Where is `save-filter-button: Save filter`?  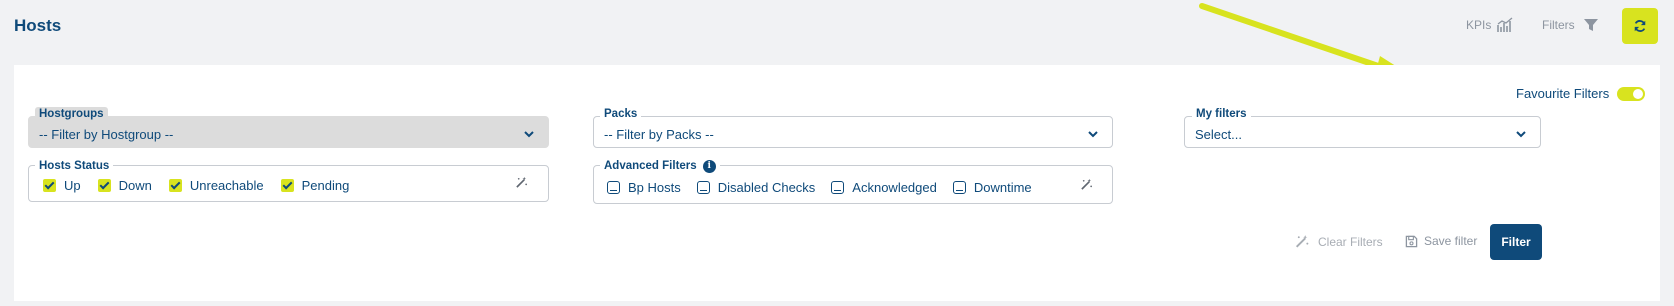
save-filter-button: Save filter is located at coordinates (1441, 241).